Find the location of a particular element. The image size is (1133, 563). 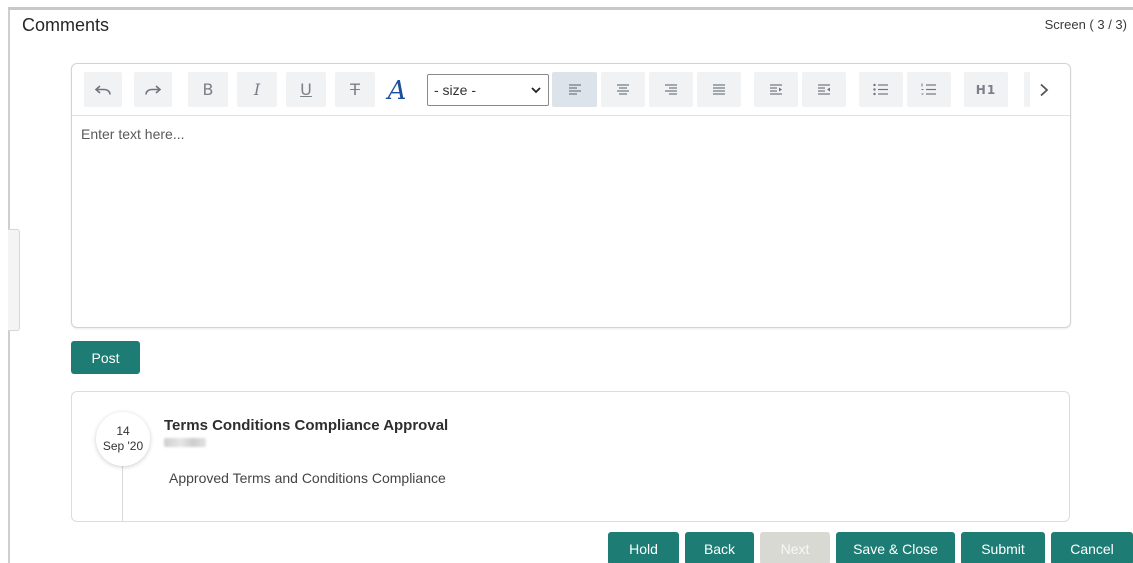

side-panel-handle is located at coordinates (14, 280).